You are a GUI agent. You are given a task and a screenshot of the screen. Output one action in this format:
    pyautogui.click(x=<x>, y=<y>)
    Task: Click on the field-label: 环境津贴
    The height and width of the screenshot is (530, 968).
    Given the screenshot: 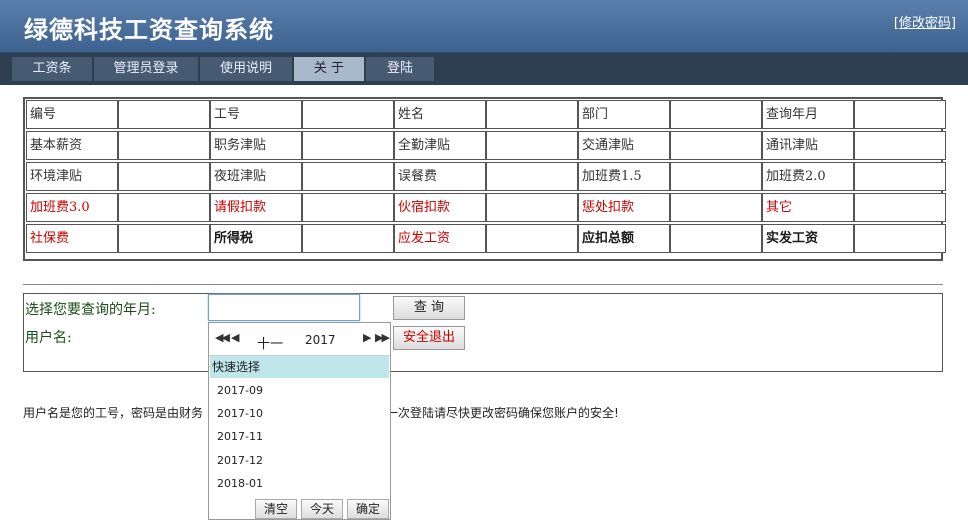 What is the action you would take?
    pyautogui.click(x=72, y=176)
    